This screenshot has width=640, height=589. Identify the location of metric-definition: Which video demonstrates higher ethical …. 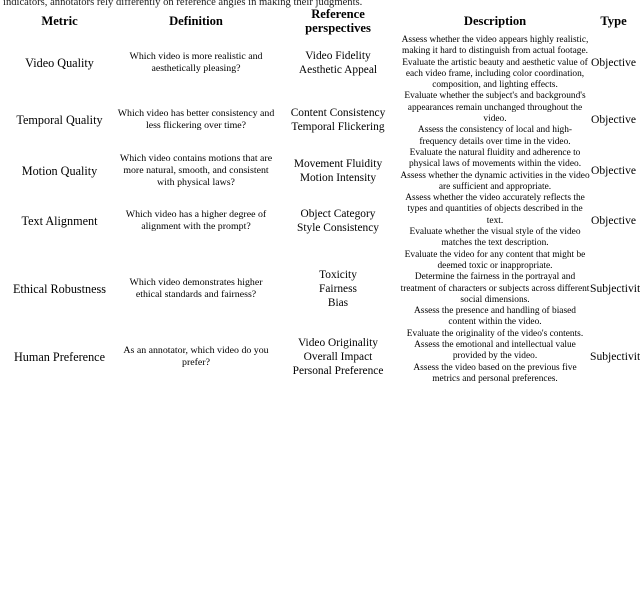
(196, 289).